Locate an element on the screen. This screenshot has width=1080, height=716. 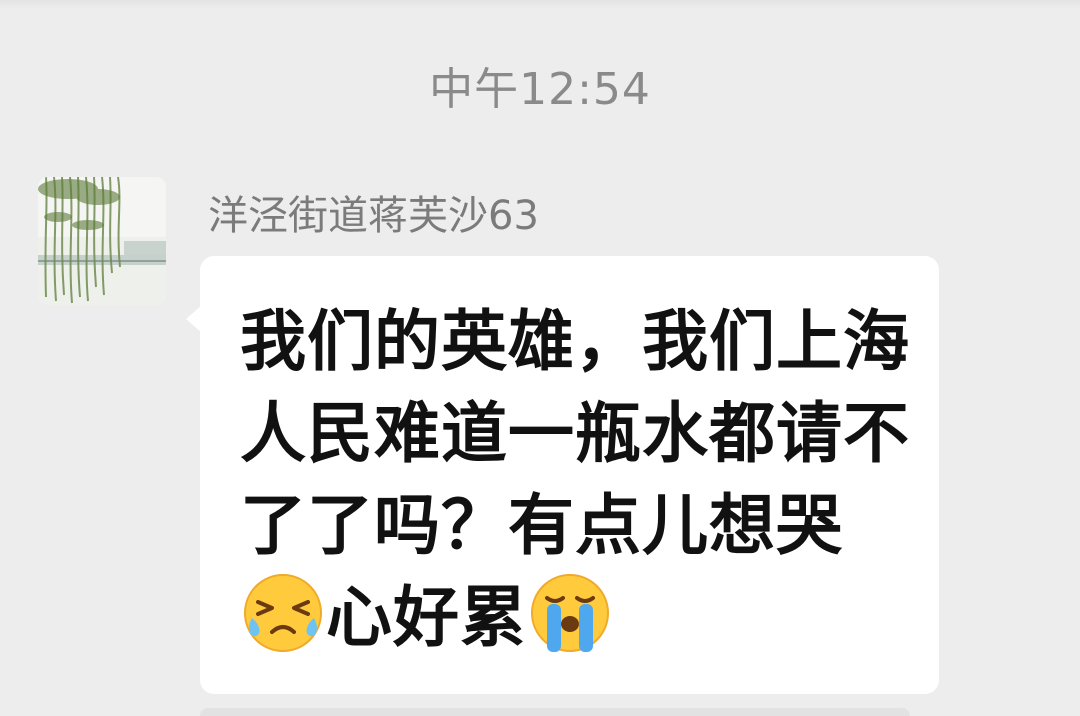
willow-tree-picture is located at coordinates (102, 241).